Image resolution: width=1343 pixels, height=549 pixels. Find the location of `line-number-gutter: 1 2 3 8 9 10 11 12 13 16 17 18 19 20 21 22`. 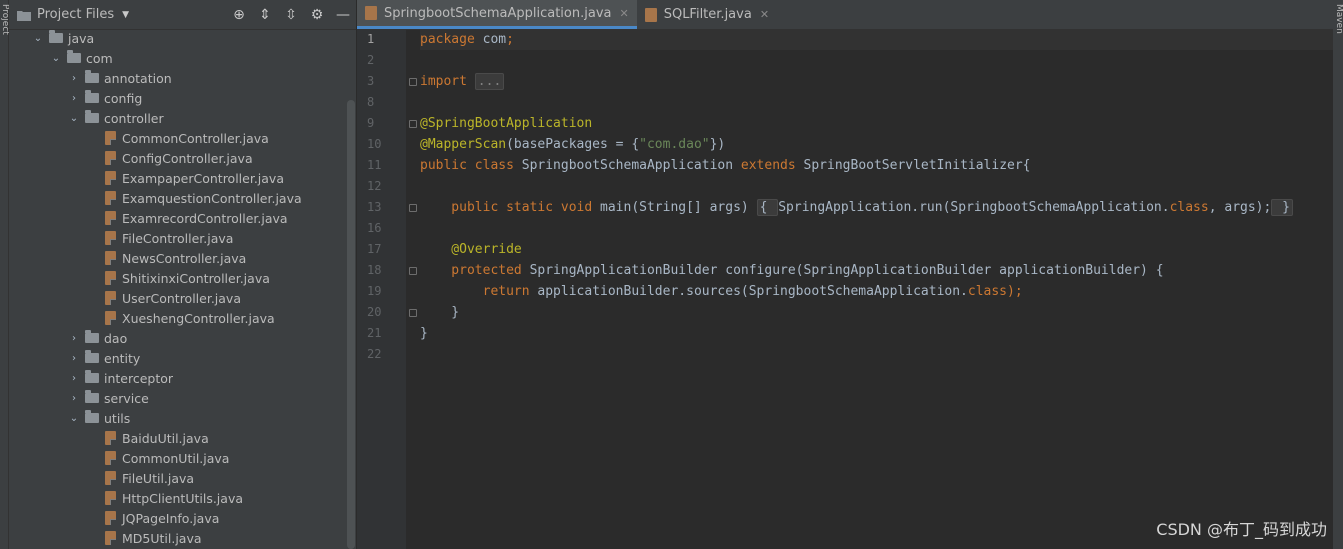

line-number-gutter: 1 2 3 8 9 10 11 12 13 16 17 18 19 20 21 22 is located at coordinates (381, 289).